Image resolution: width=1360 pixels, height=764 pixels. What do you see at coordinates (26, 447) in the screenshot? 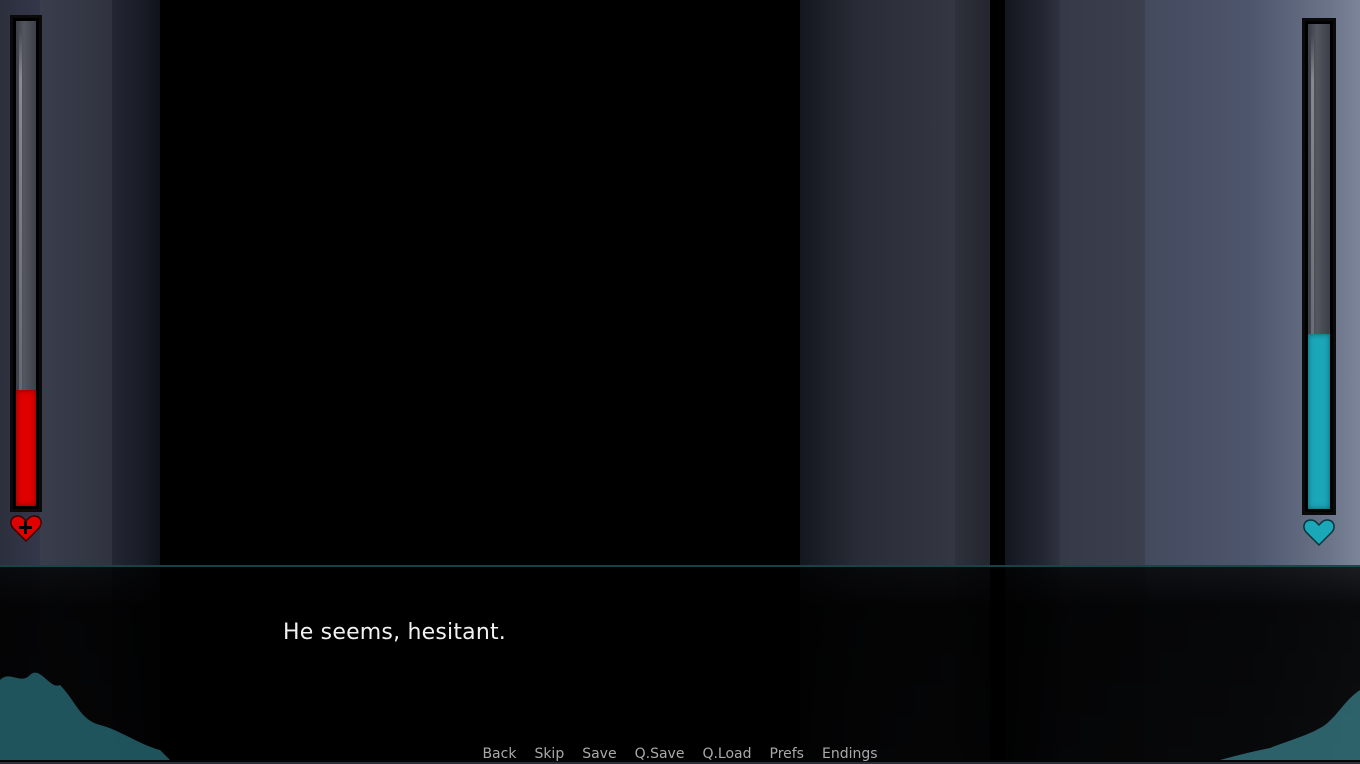
I see `health-bar-fill` at bounding box center [26, 447].